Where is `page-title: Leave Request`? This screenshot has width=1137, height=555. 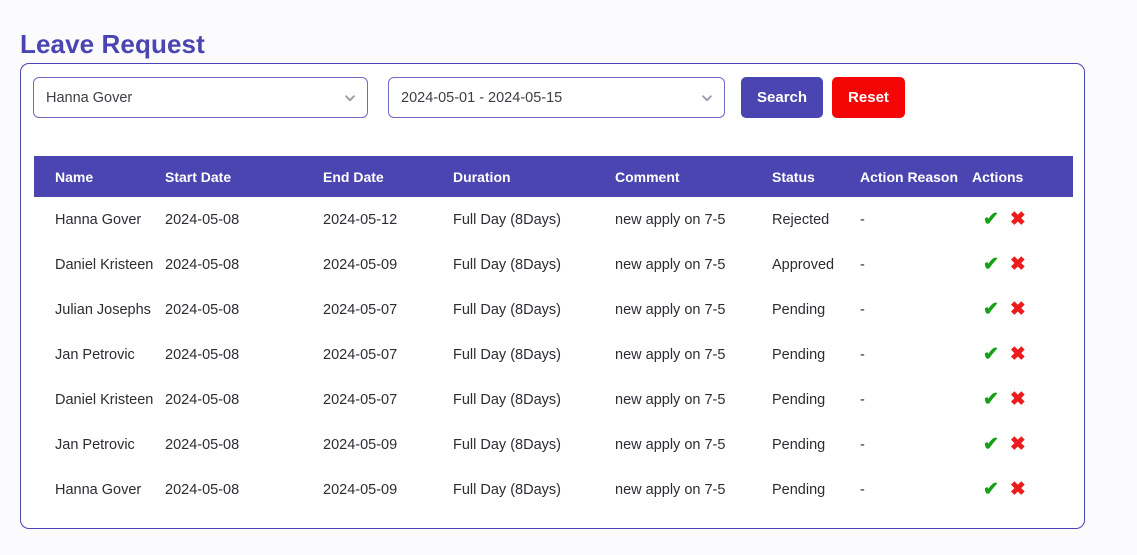
page-title: Leave Request is located at coordinates (112, 44).